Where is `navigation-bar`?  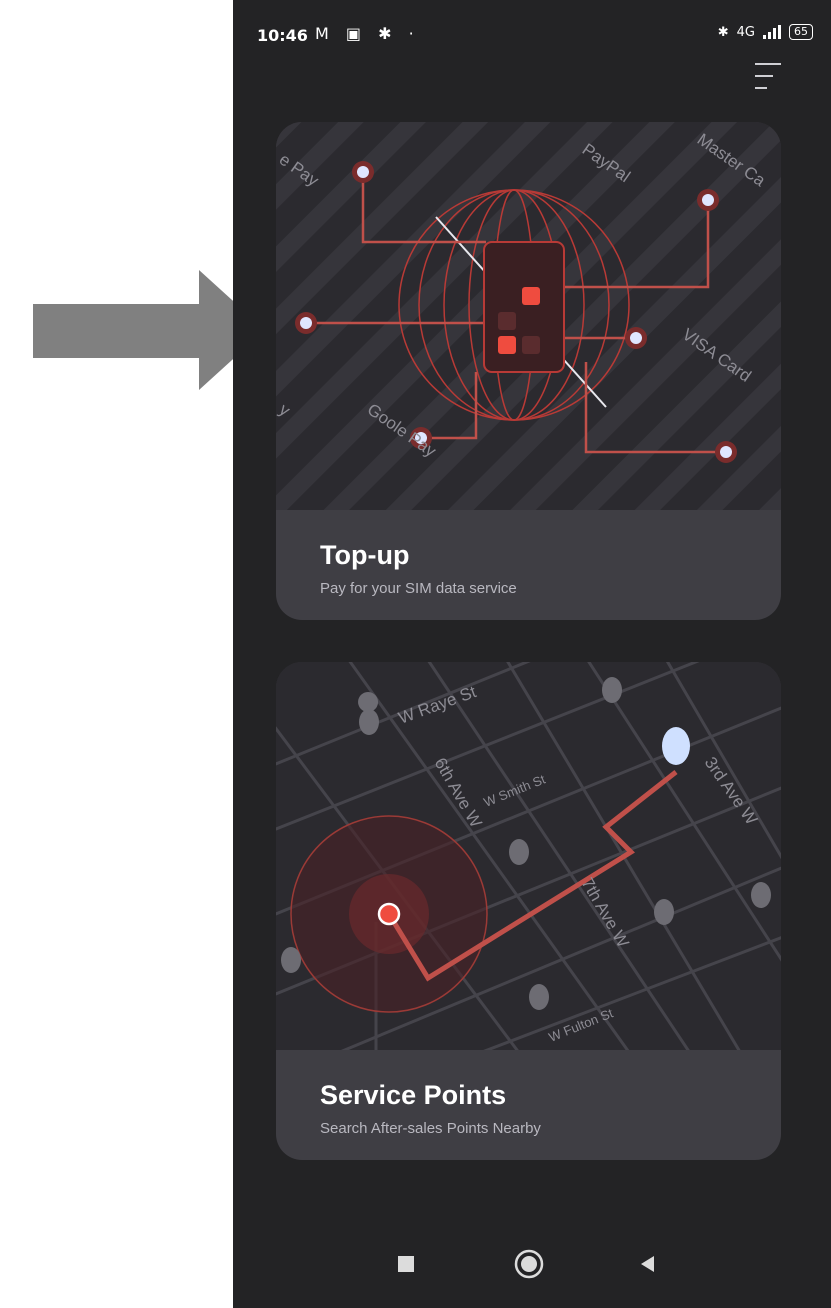 navigation-bar is located at coordinates (532, 1270).